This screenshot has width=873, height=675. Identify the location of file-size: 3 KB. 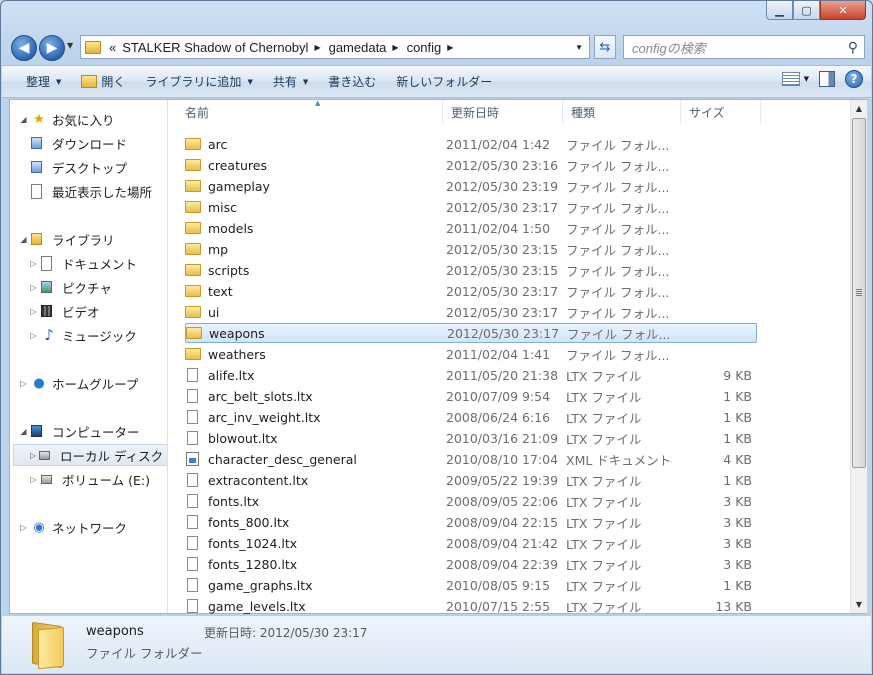
(737, 522).